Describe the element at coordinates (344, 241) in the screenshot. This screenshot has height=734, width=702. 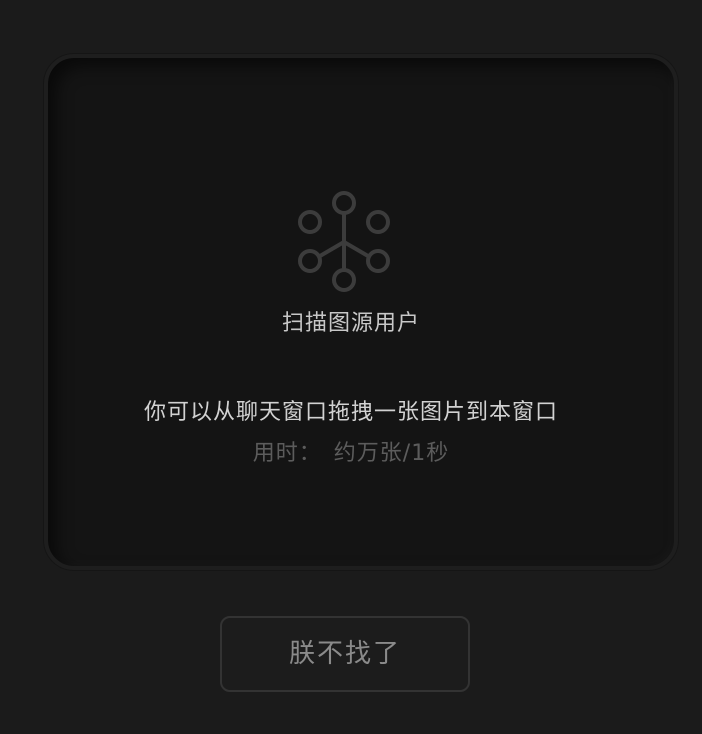
I see `network-nodes-icon` at that location.